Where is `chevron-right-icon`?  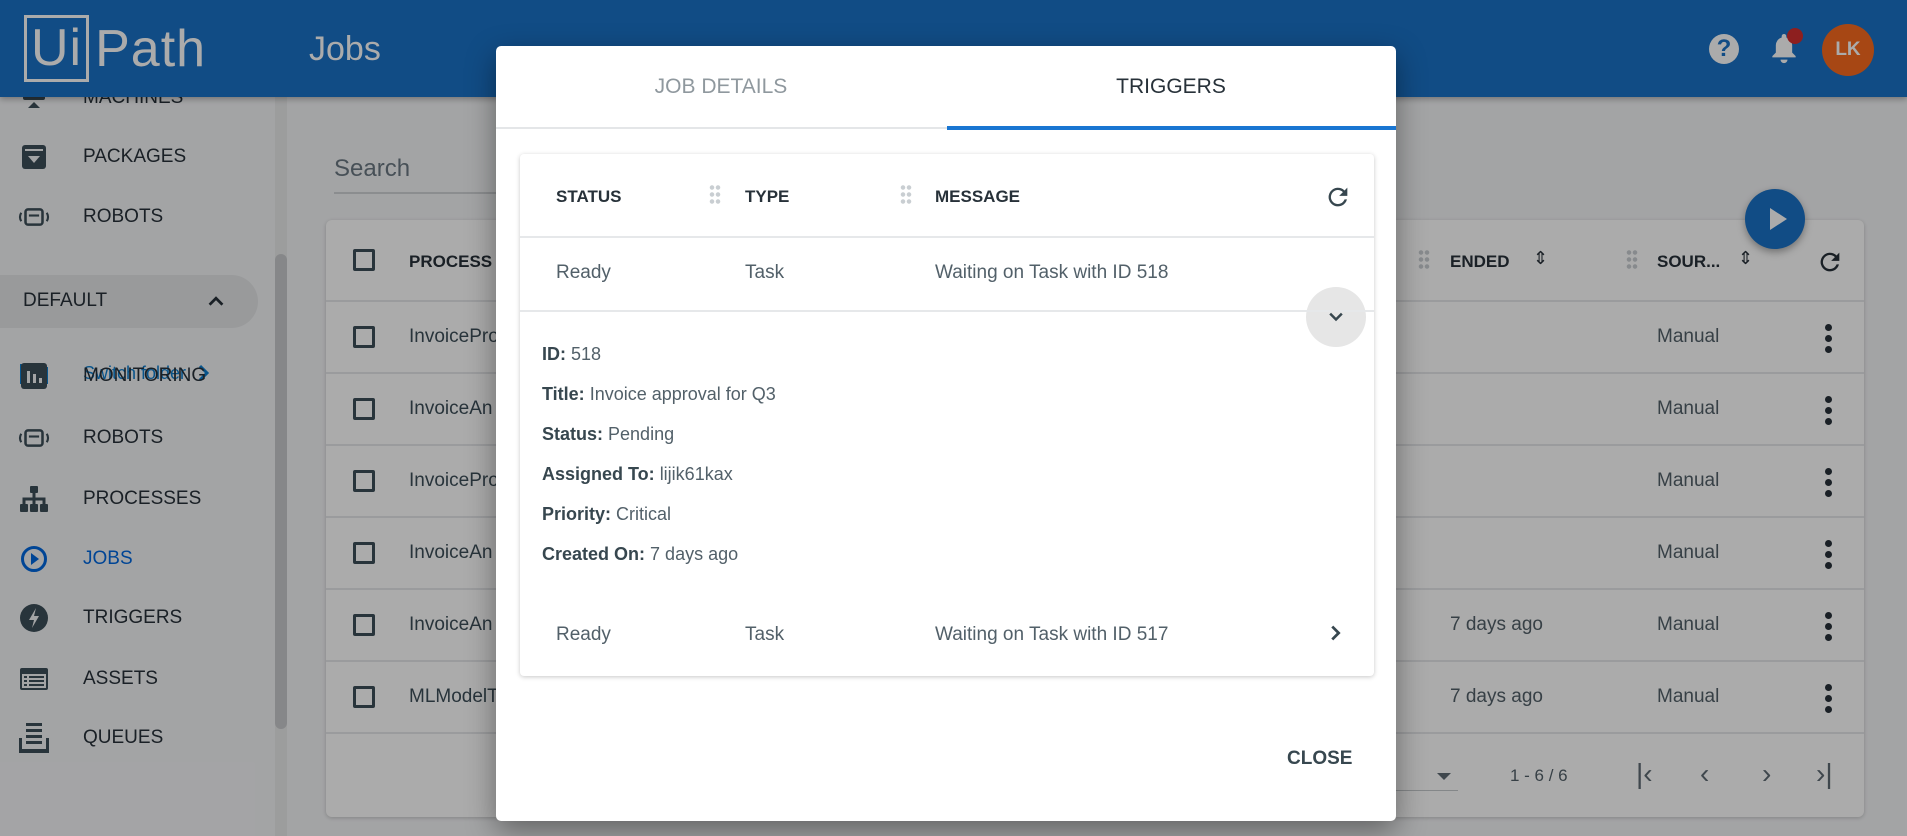
chevron-right-icon is located at coordinates (1335, 633).